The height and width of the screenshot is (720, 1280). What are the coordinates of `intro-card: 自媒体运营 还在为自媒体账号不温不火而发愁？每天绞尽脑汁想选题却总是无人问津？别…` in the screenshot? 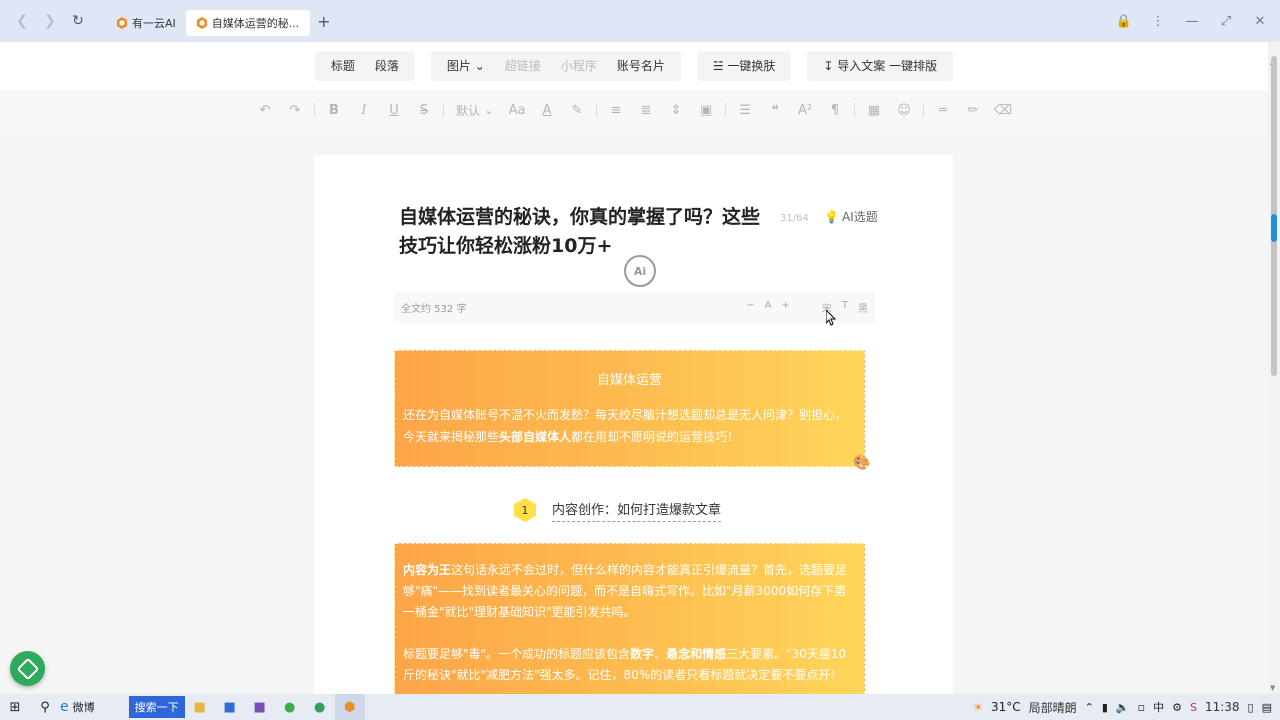 It's located at (629, 408).